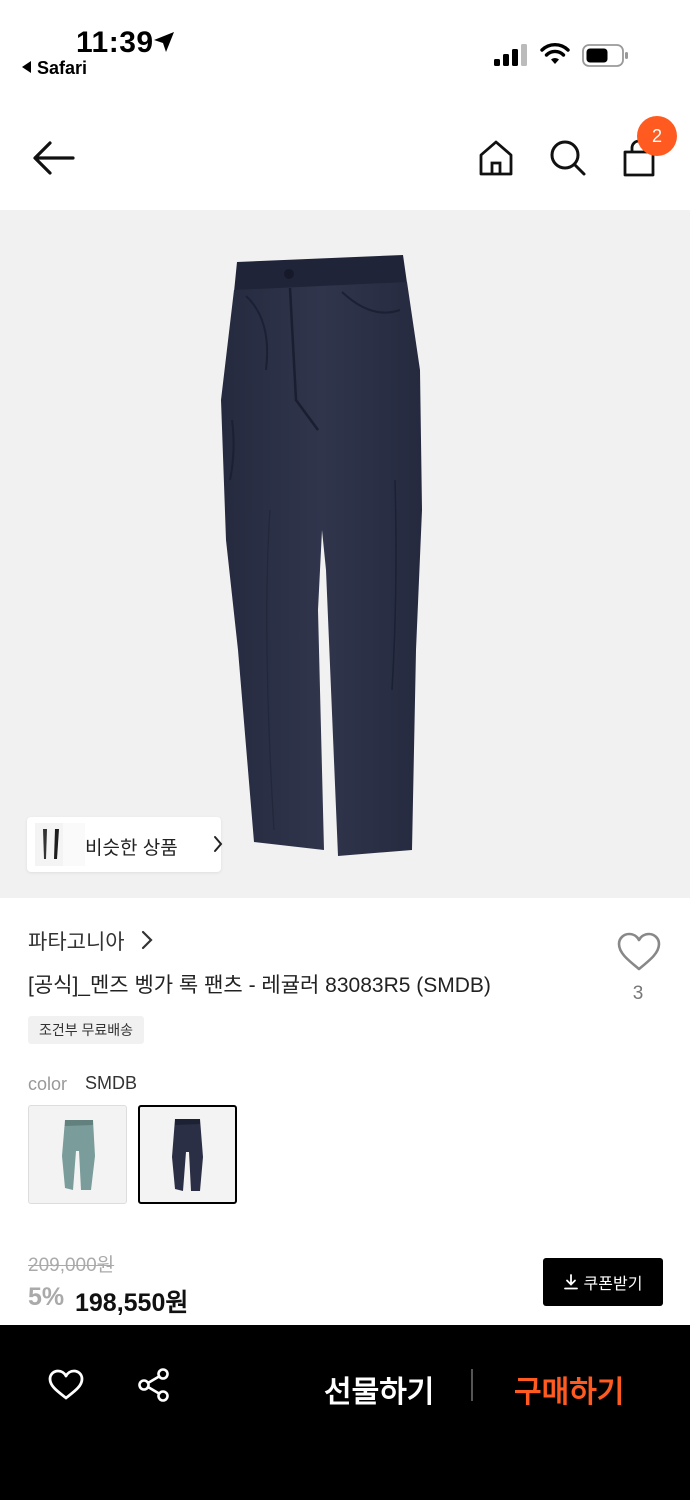 Image resolution: width=690 pixels, height=1500 pixels. Describe the element at coordinates (321, 555) in the screenshot. I see `pants-illustration` at that location.